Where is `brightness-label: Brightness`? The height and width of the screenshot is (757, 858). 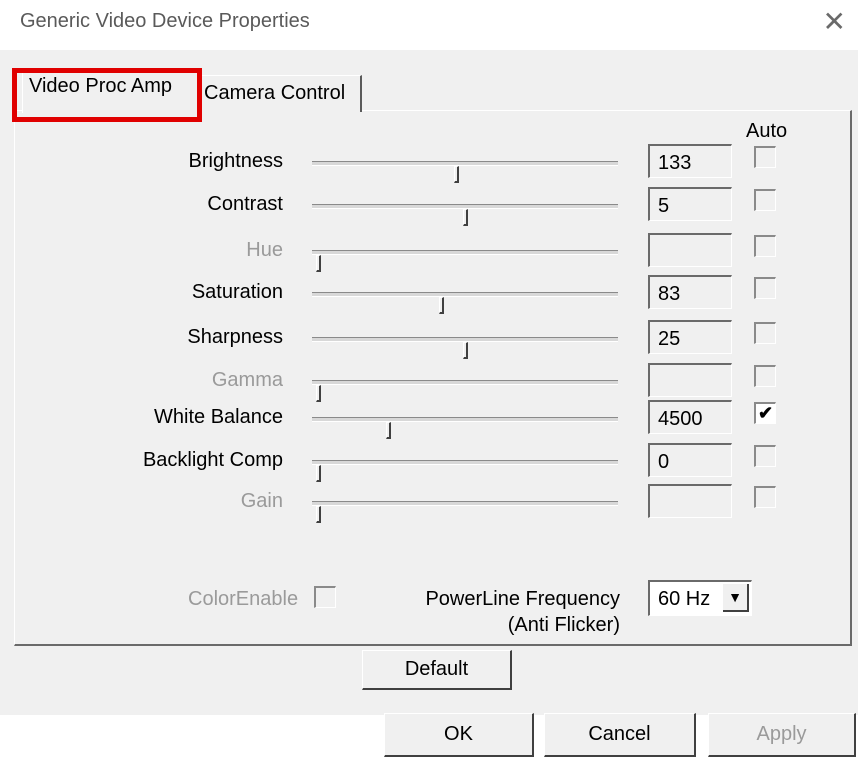
brightness-label: Brightness is located at coordinates (236, 161).